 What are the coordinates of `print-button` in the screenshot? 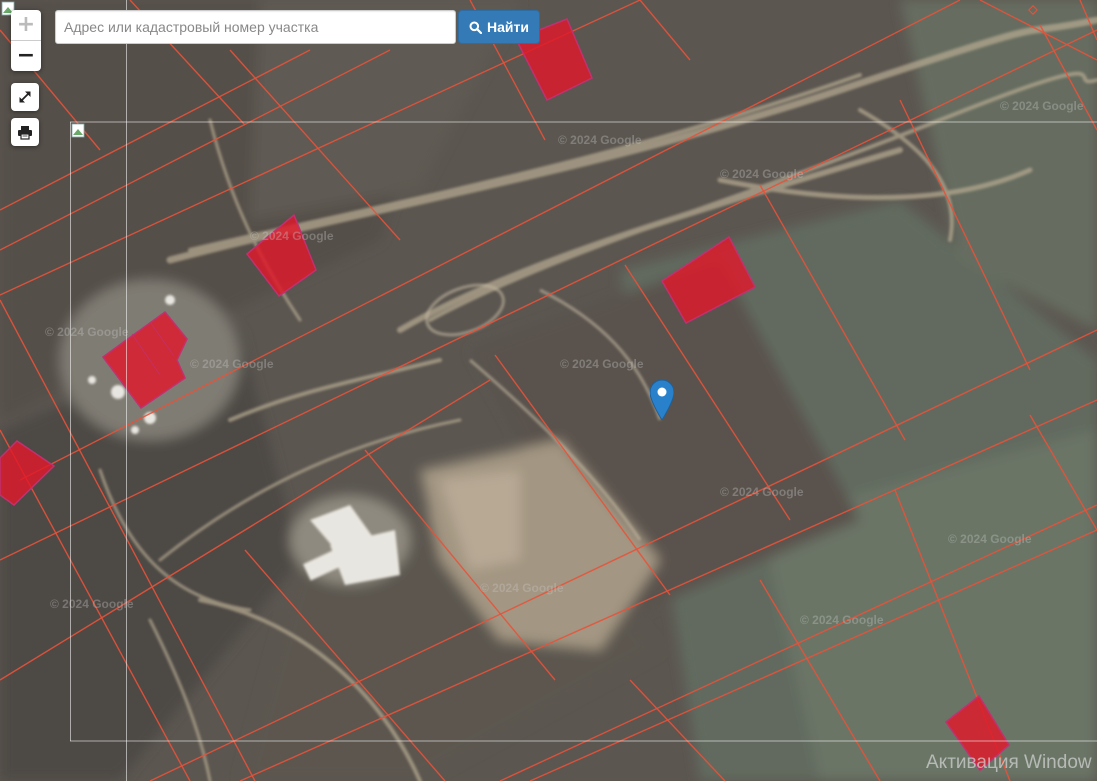 It's located at (25, 132).